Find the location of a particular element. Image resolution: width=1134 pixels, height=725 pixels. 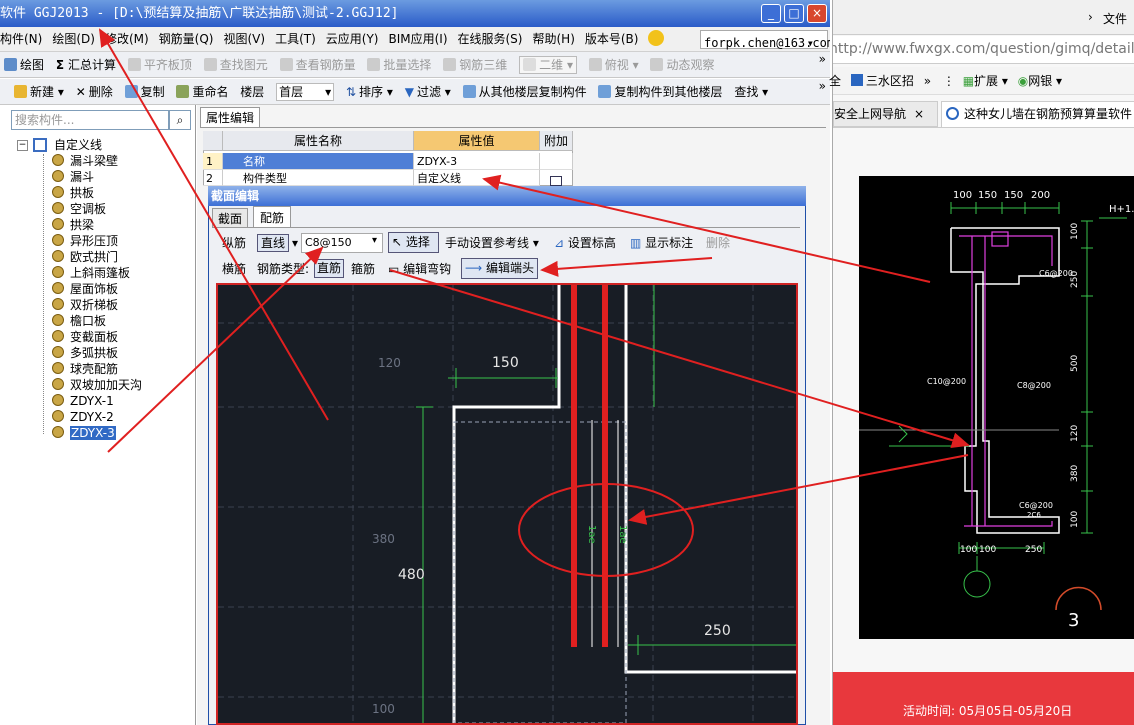

extension-icon: ▦ is located at coordinates (968, 81).